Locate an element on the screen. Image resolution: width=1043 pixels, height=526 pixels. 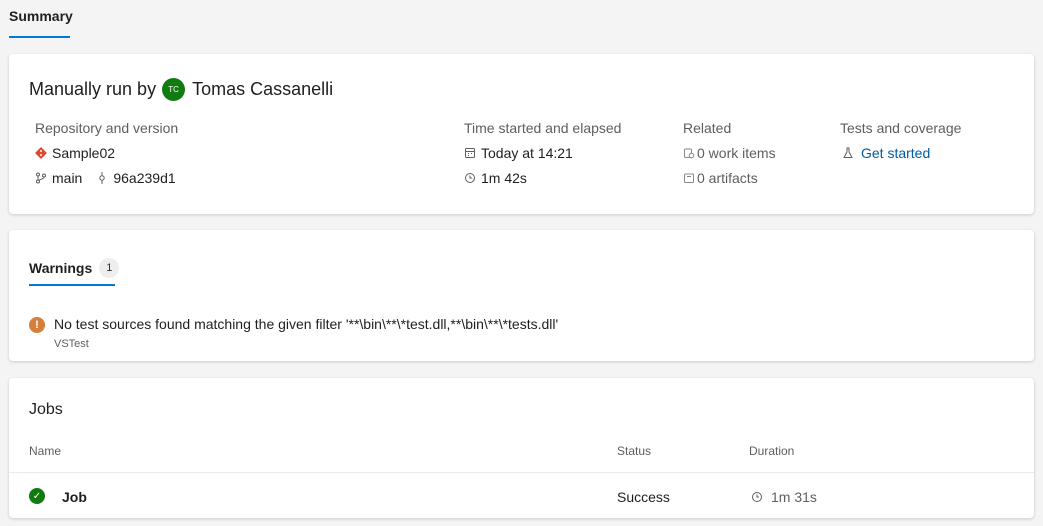
tab-active-indicator is located at coordinates (39, 37).